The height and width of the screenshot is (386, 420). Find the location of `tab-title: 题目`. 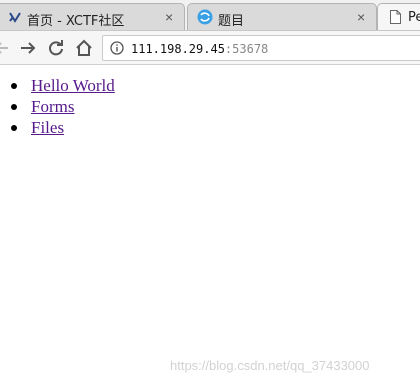

tab-title: 题目 is located at coordinates (231, 21).